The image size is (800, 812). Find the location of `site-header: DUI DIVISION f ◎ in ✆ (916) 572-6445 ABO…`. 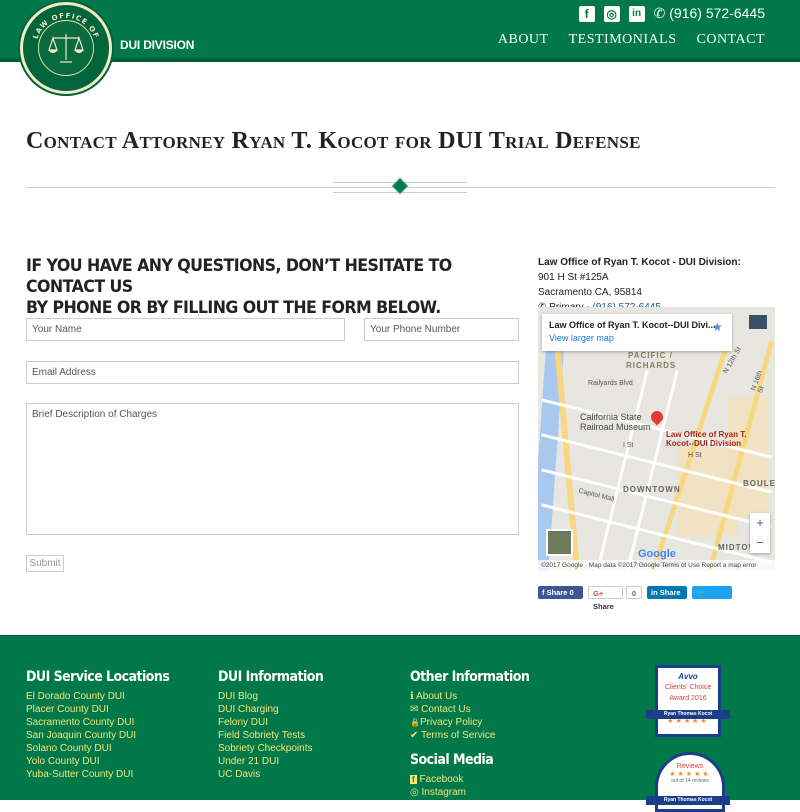

site-header: DUI DIVISION f ◎ in ✆ (916) 572-6445 ABO… is located at coordinates (400, 31).